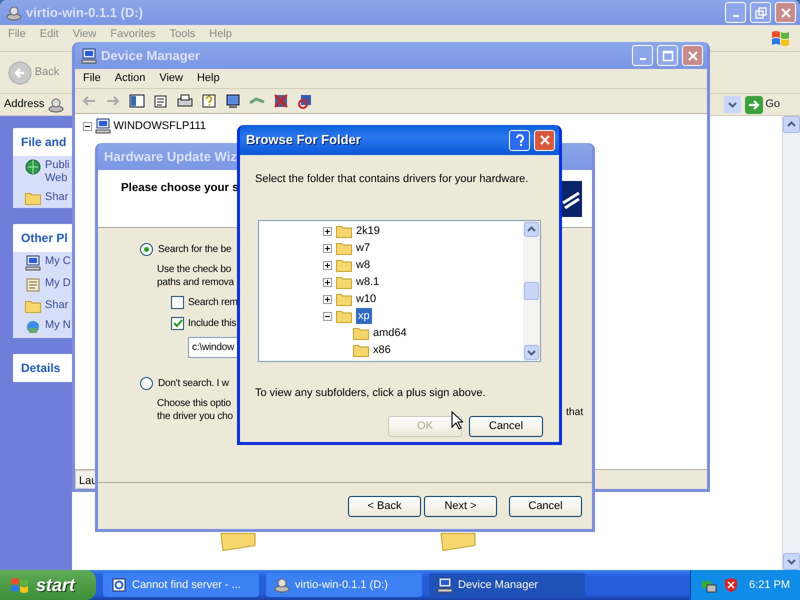  I want to click on option-description: Choose this optio the driver you cho, so click(195, 410).